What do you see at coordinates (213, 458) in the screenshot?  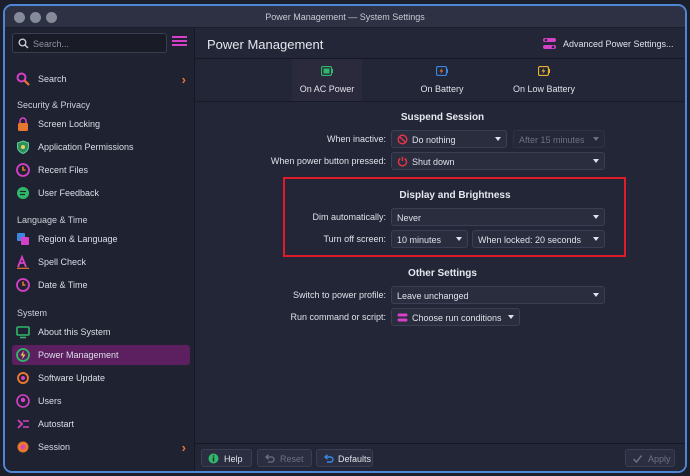 I see `help-icon` at bounding box center [213, 458].